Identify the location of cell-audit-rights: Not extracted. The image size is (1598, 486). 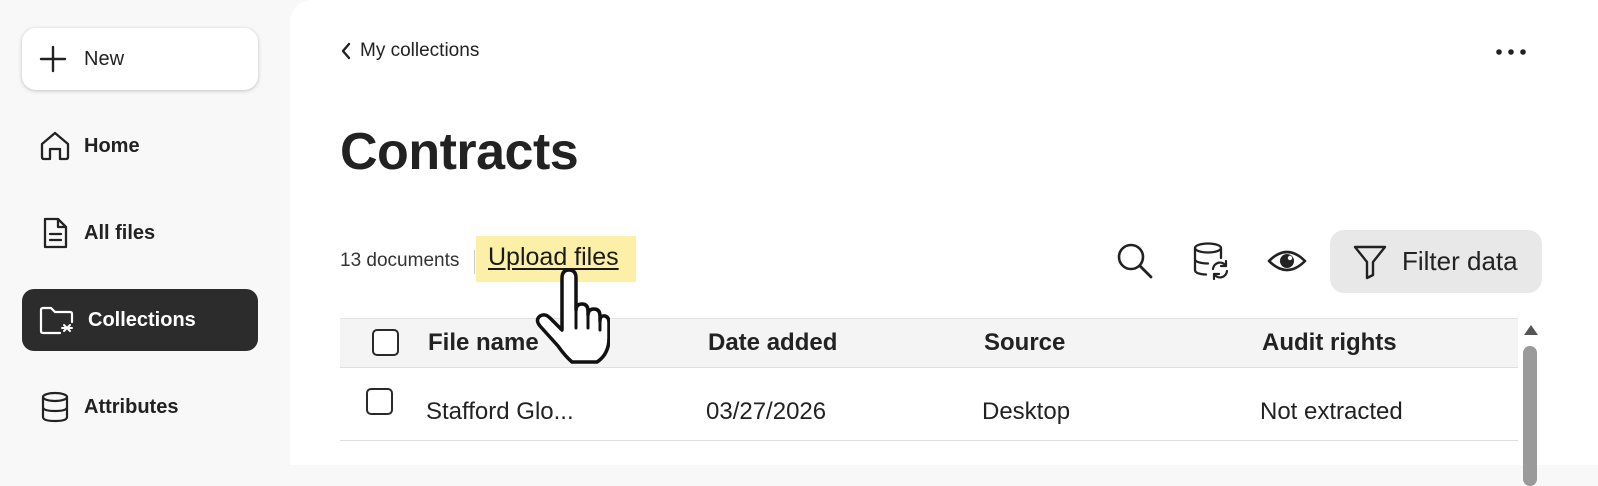
(1331, 411).